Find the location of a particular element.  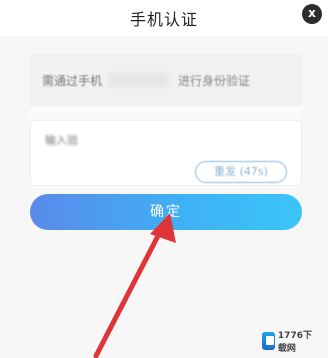

masked-phone-number is located at coordinates (139, 80).